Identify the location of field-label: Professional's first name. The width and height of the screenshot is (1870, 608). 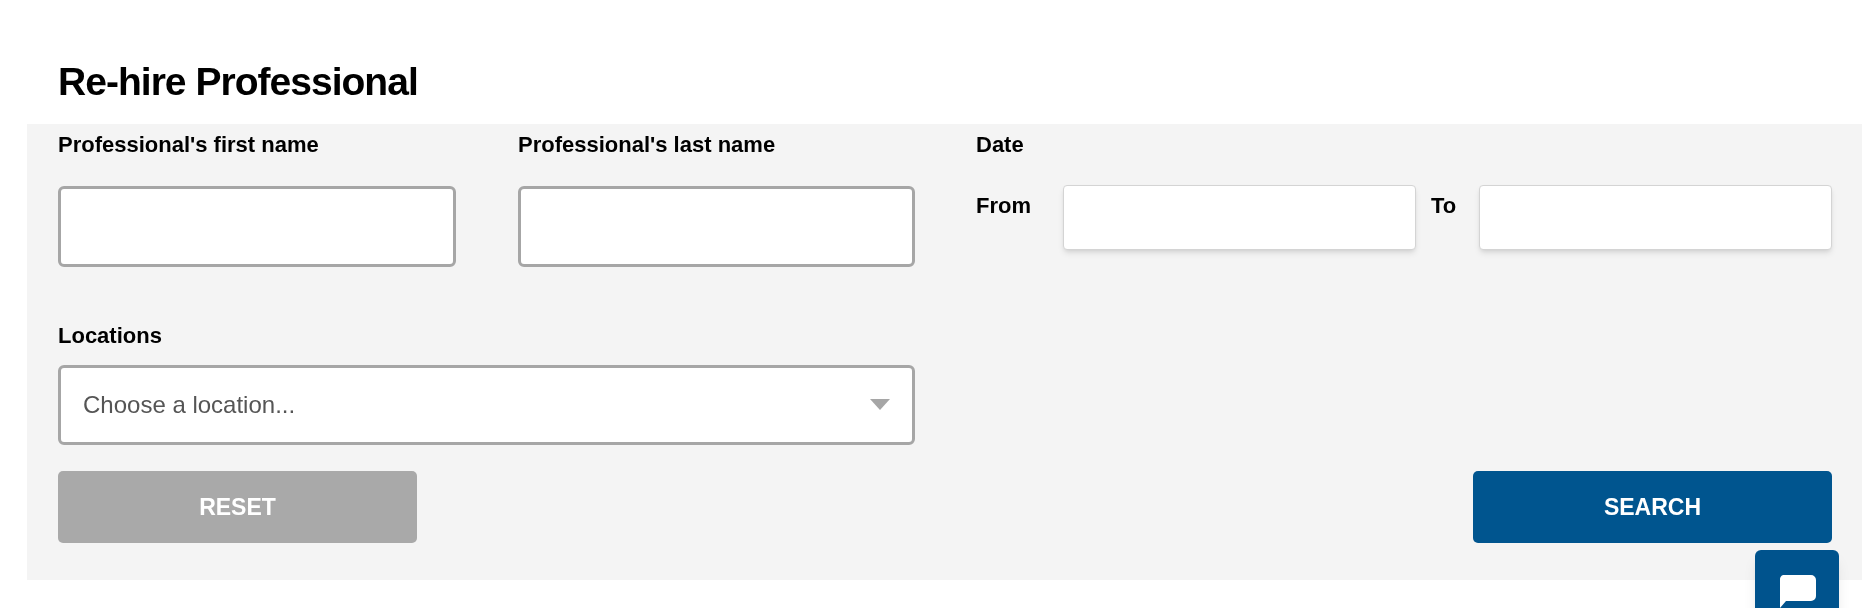
(189, 145).